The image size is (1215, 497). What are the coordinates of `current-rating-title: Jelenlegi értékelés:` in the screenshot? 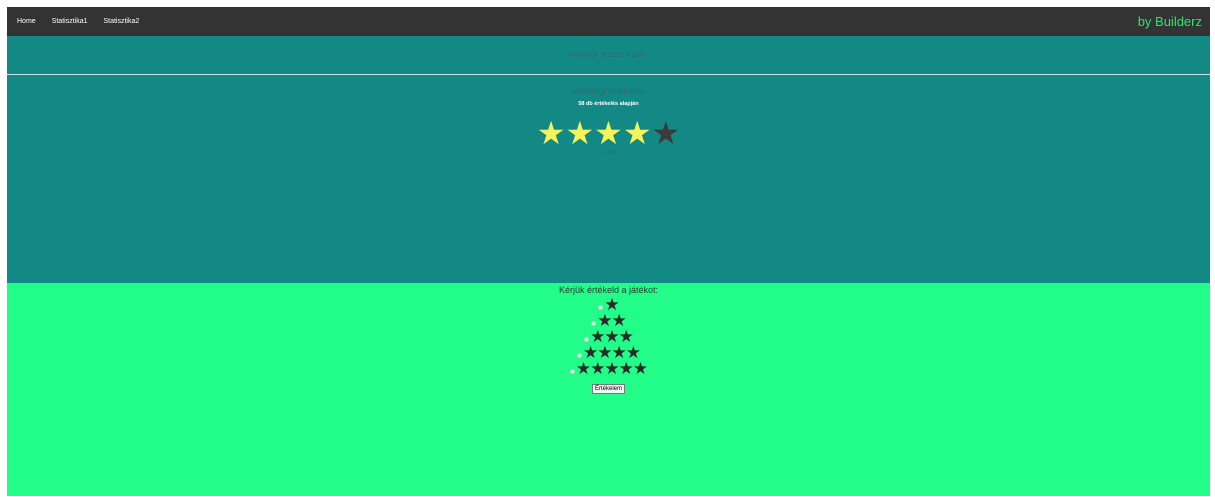 It's located at (608, 91).